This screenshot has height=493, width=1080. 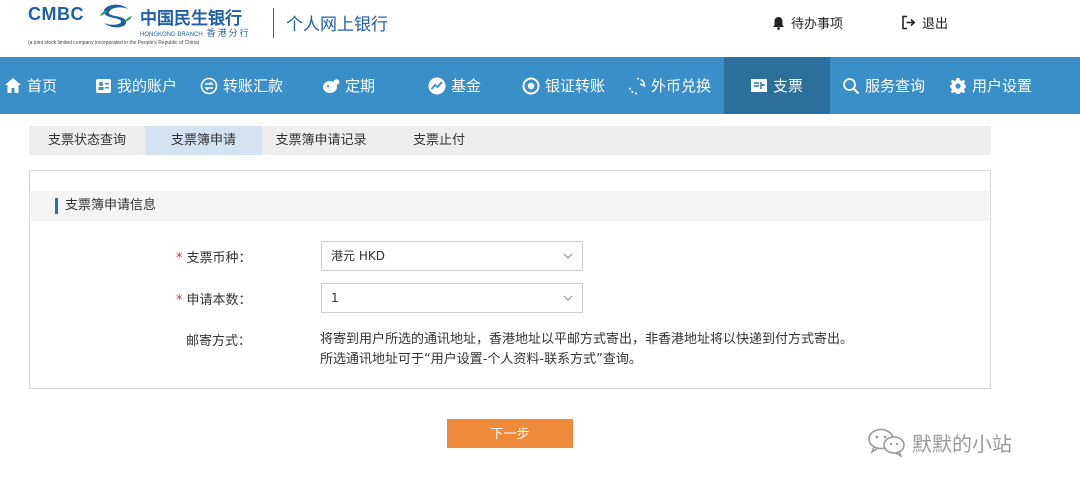 I want to click on quantity-label-text: 申请本数：, so click(x=219, y=300).